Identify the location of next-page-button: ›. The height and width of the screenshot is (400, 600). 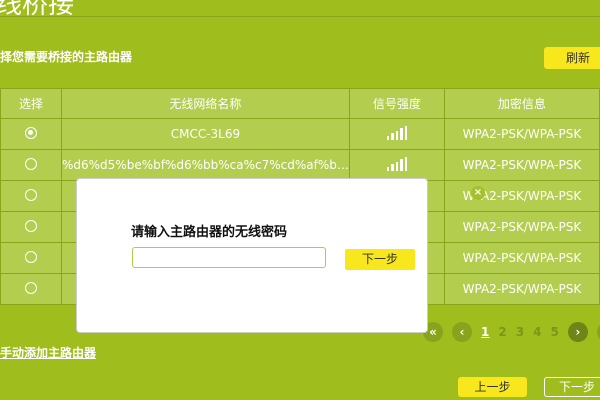
(577, 332).